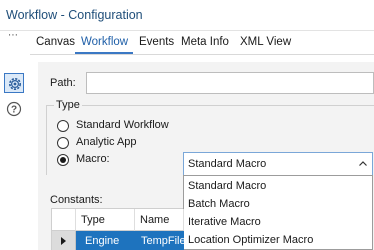 This screenshot has width=374, height=250. What do you see at coordinates (278, 240) in the screenshot?
I see `dropdown-option-location-optimizer-macro: Location Optimizer Macro` at bounding box center [278, 240].